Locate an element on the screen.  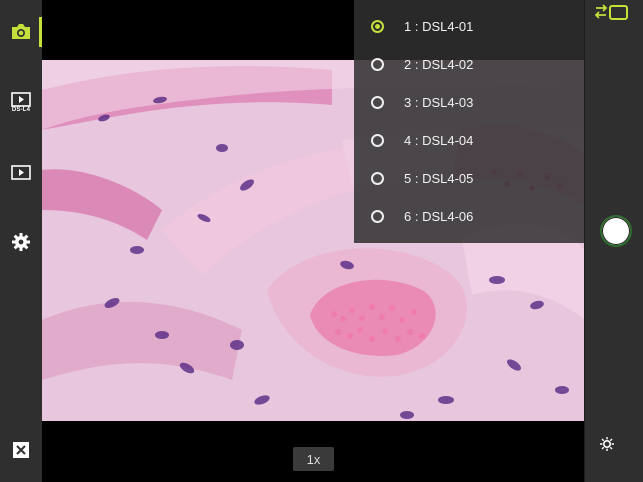
shutter-button is located at coordinates (616, 231).